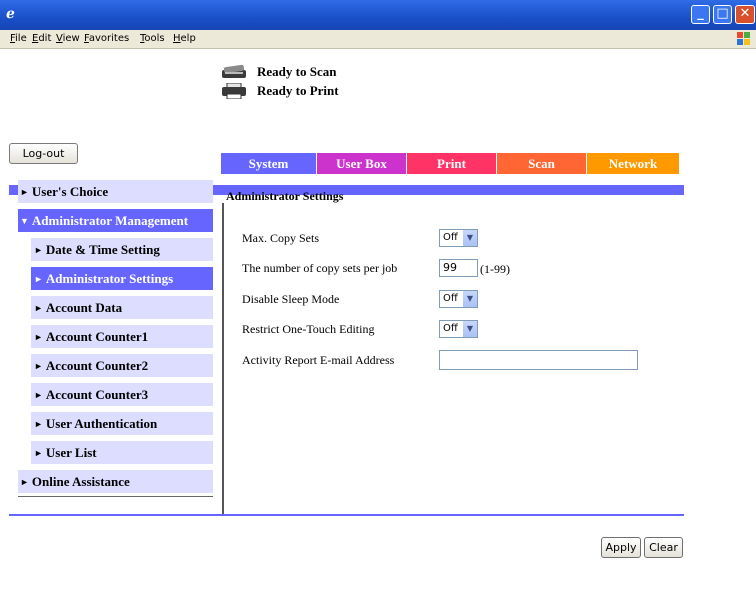 This screenshot has height=607, width=756. Describe the element at coordinates (101, 423) in the screenshot. I see `sidebar-item-label: User Authentication` at that location.